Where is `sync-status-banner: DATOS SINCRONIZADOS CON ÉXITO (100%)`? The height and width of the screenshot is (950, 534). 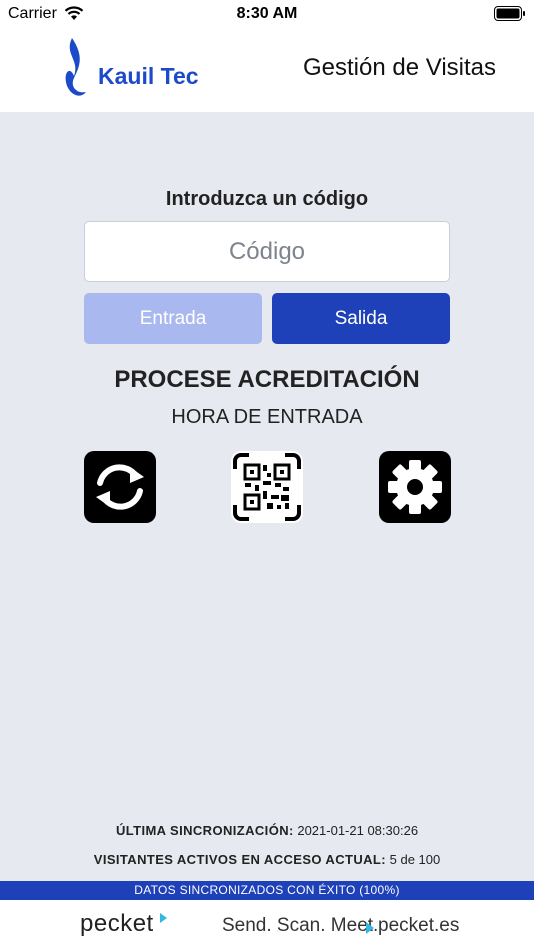 sync-status-banner: DATOS SINCRONIZADOS CON ÉXITO (100%) is located at coordinates (267, 890).